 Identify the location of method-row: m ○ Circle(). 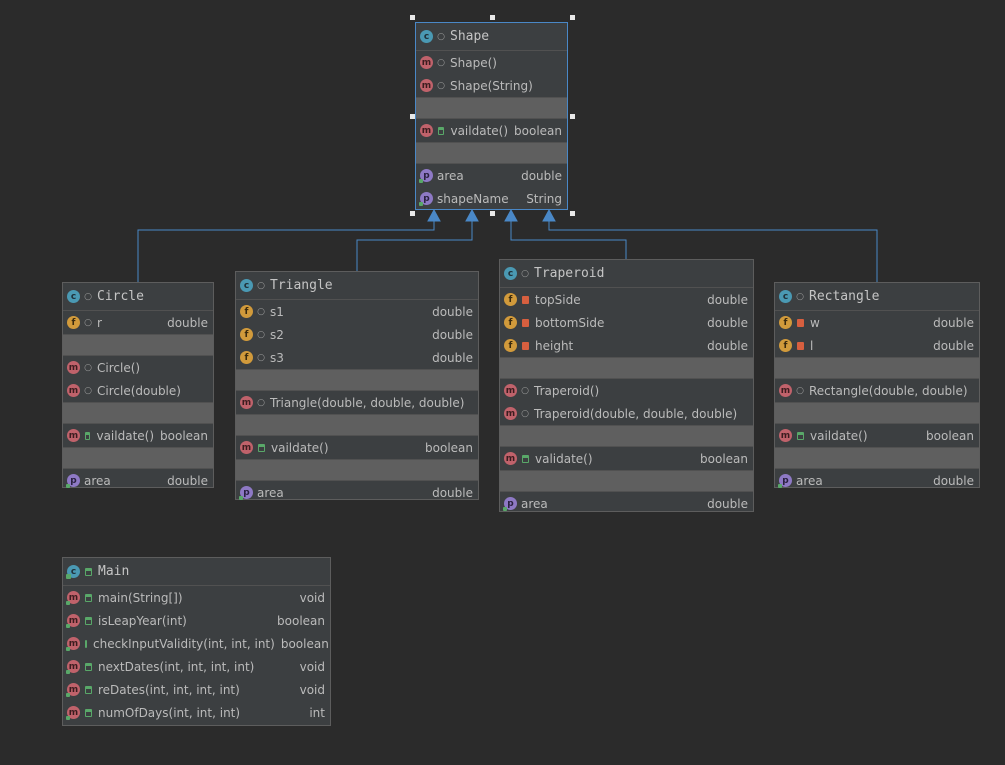
(138, 367).